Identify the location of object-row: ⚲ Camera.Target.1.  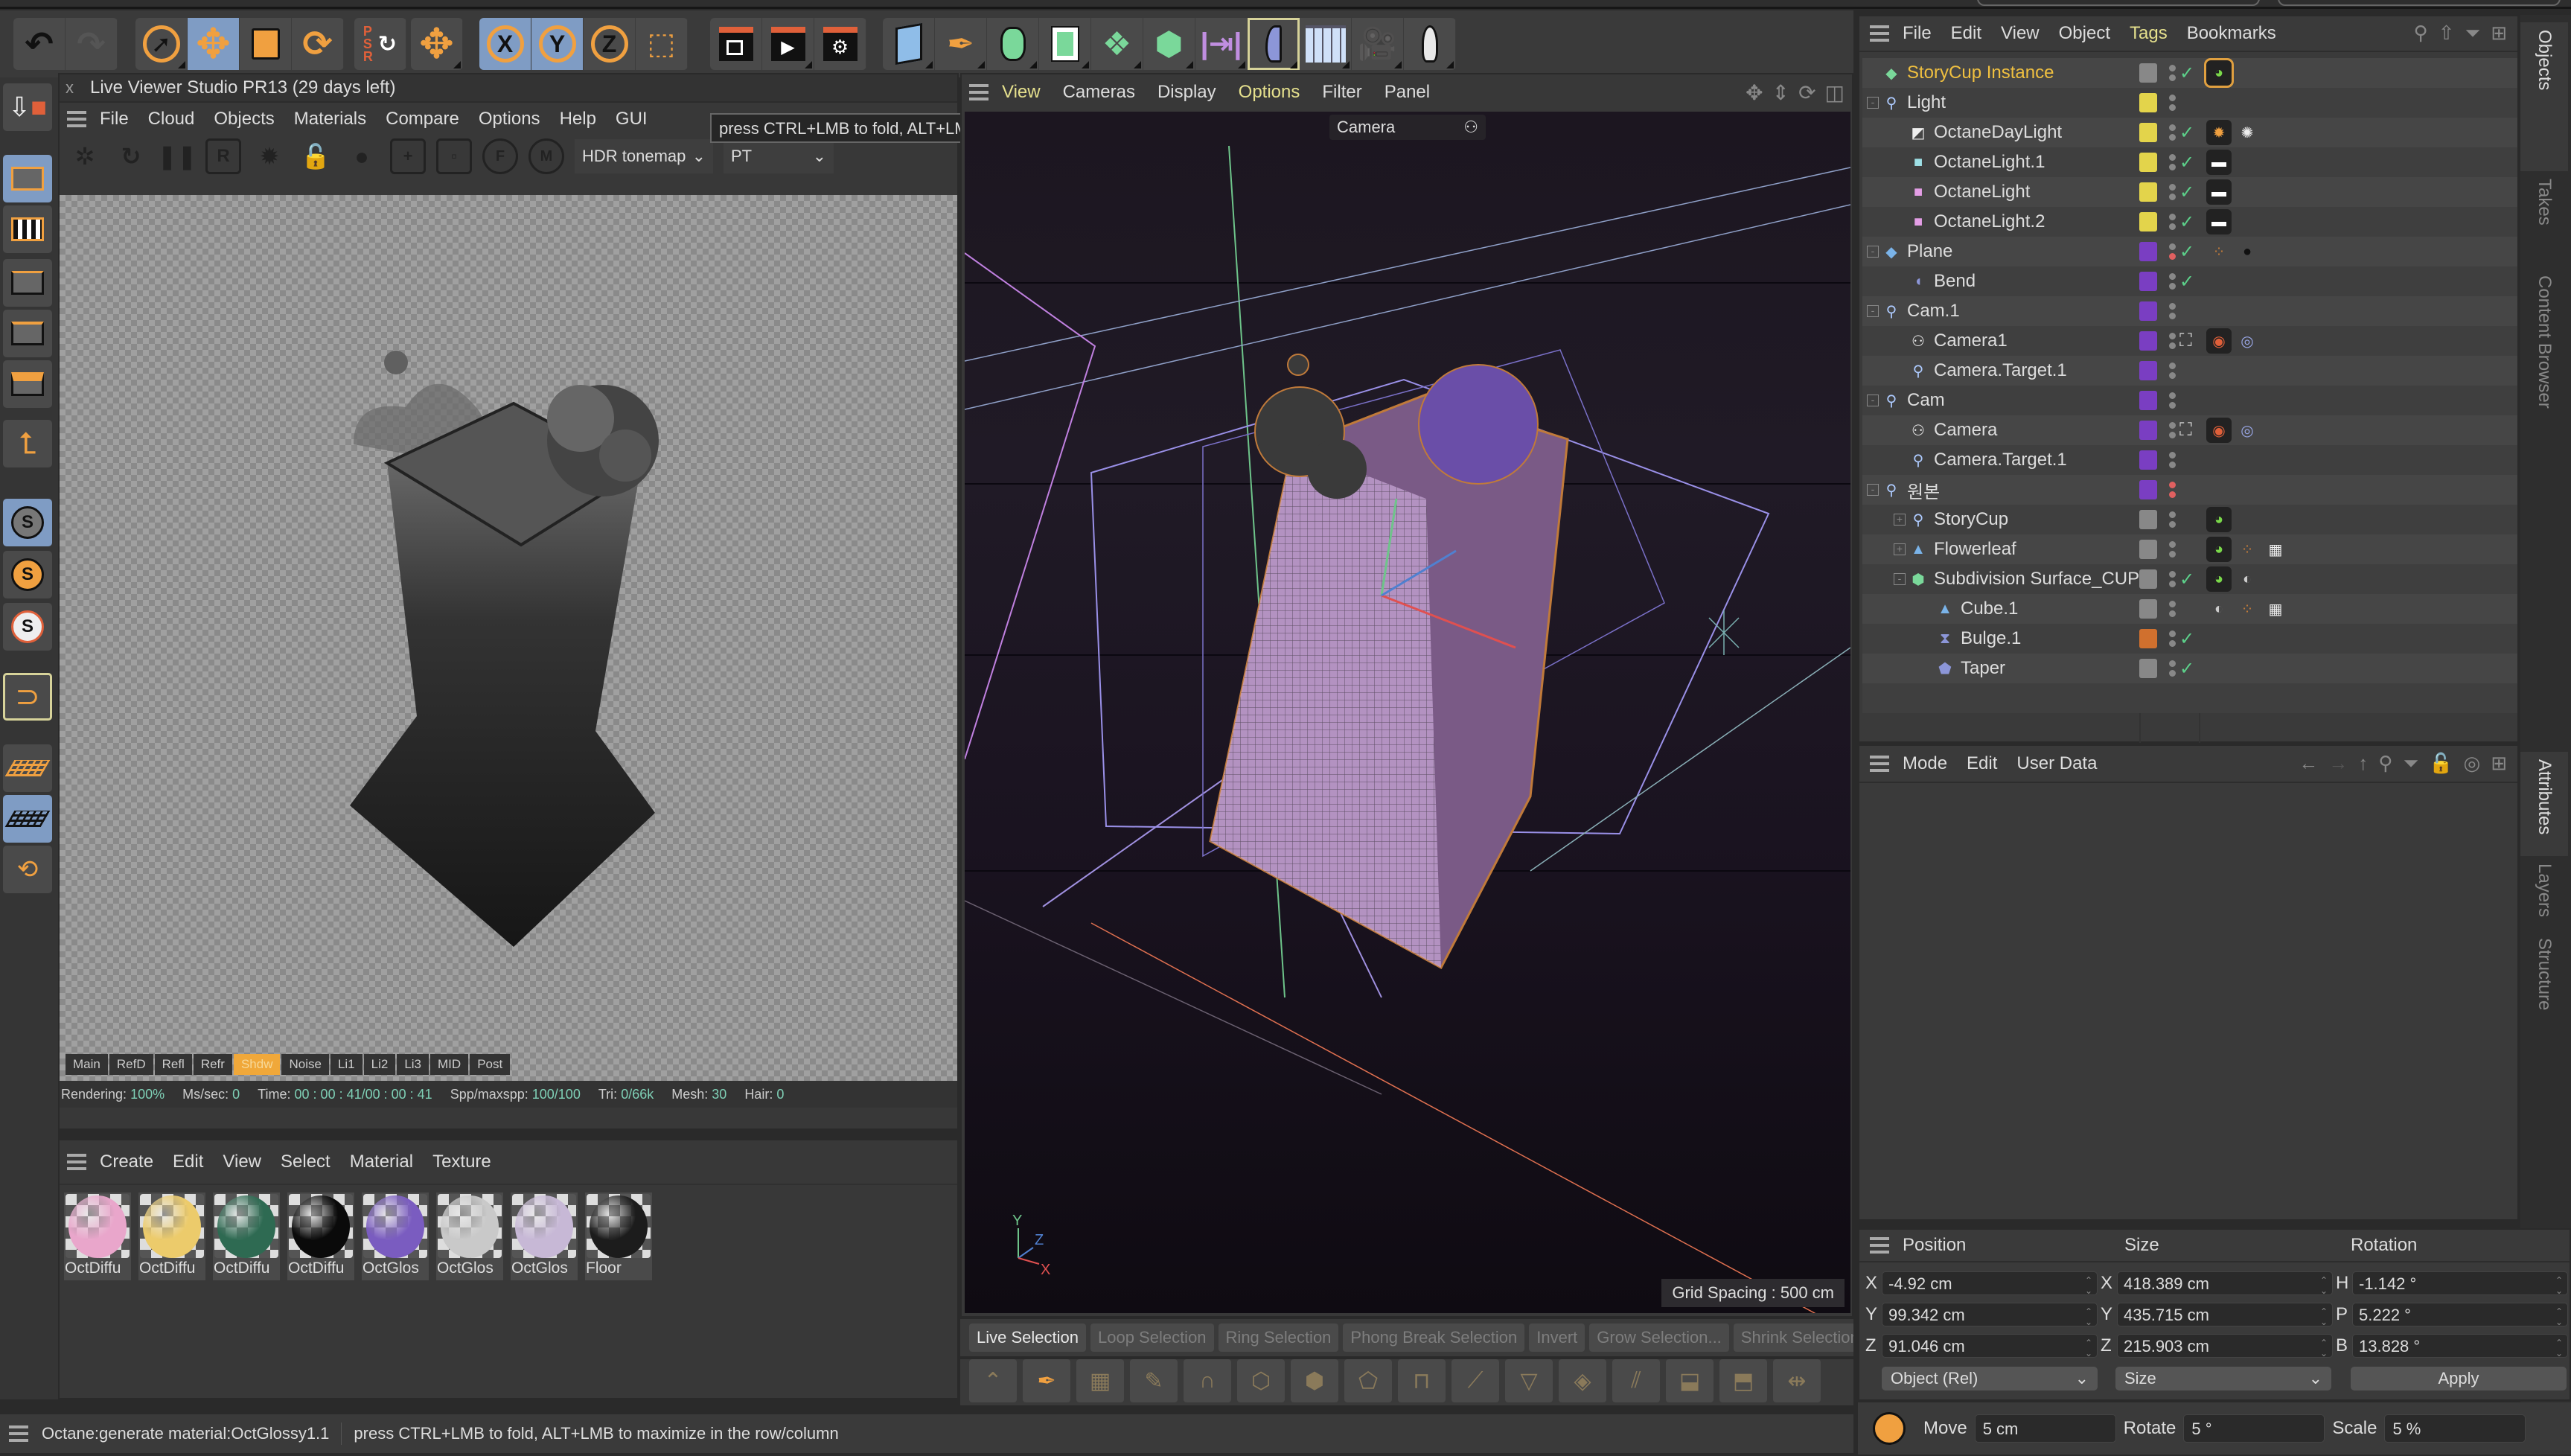
(2189, 371).